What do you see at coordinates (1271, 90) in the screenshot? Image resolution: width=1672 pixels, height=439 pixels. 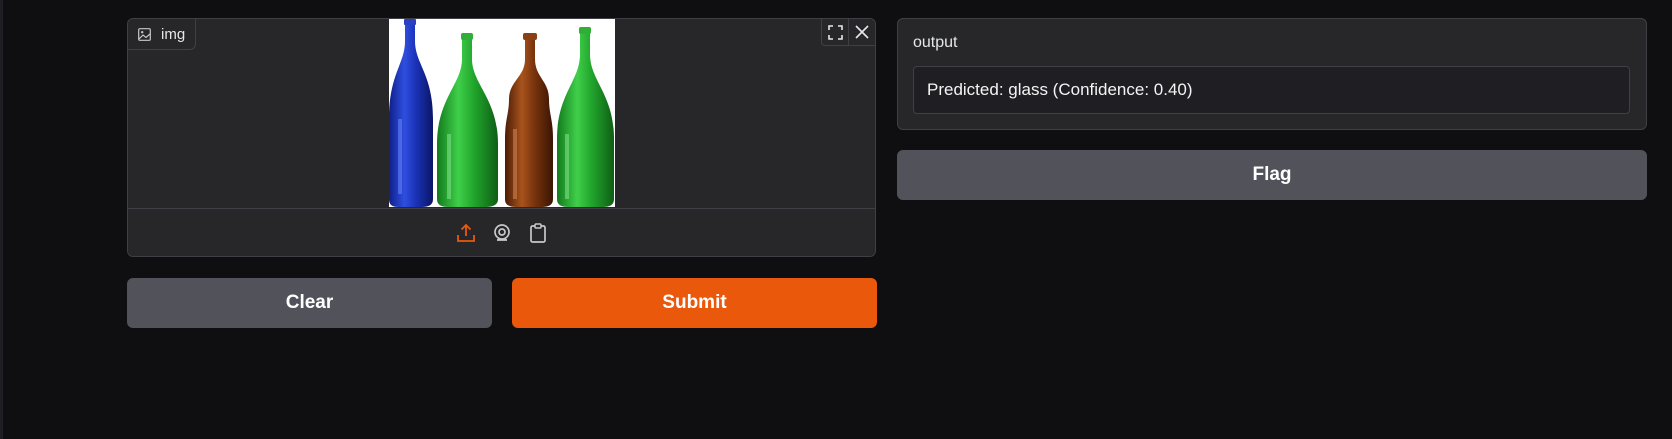 I see `output-textbox: Predicted: glass (Confidence: 0.40)` at bounding box center [1271, 90].